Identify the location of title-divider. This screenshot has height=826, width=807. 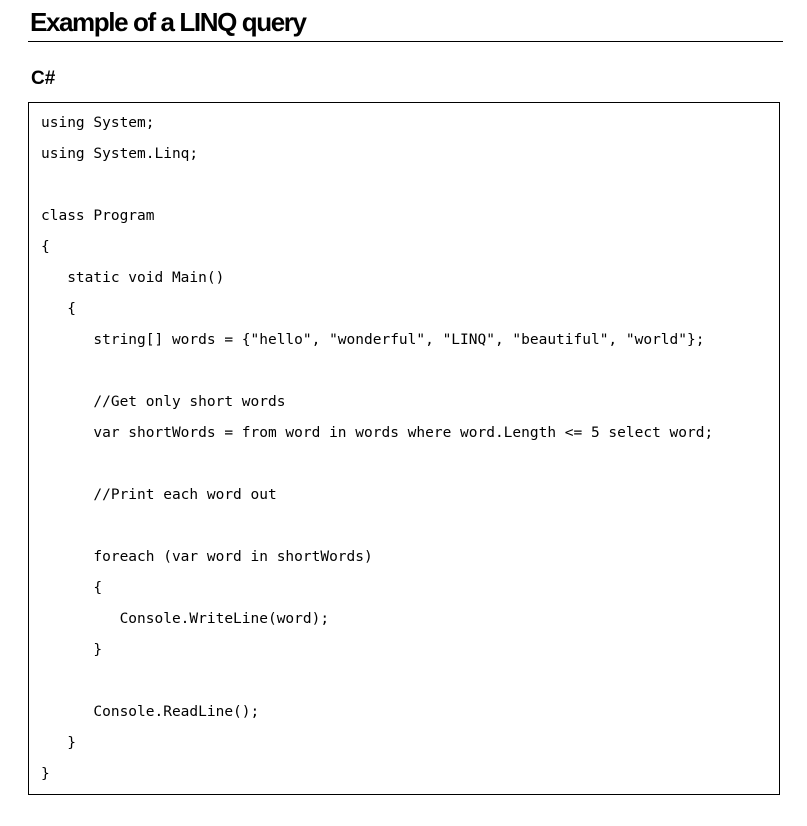
(405, 41).